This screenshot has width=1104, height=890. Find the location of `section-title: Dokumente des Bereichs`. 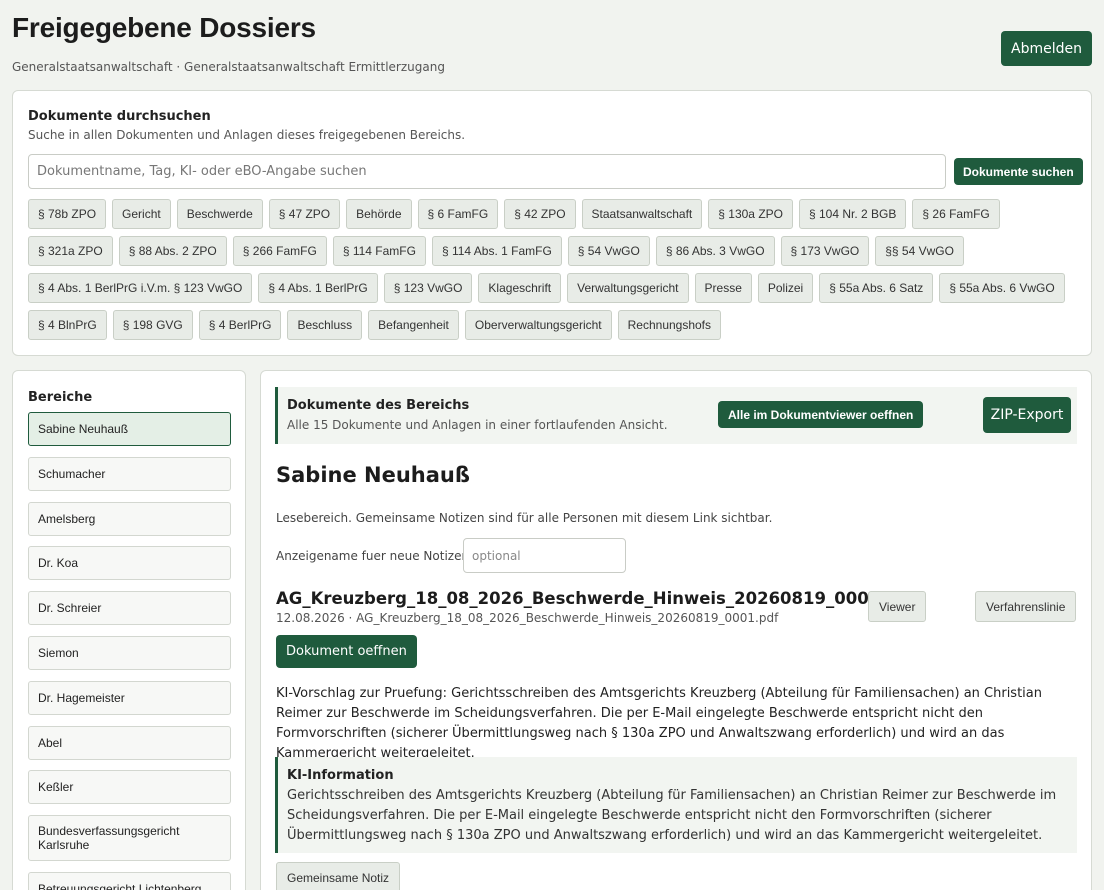

section-title: Dokumente des Bereichs is located at coordinates (378, 405).